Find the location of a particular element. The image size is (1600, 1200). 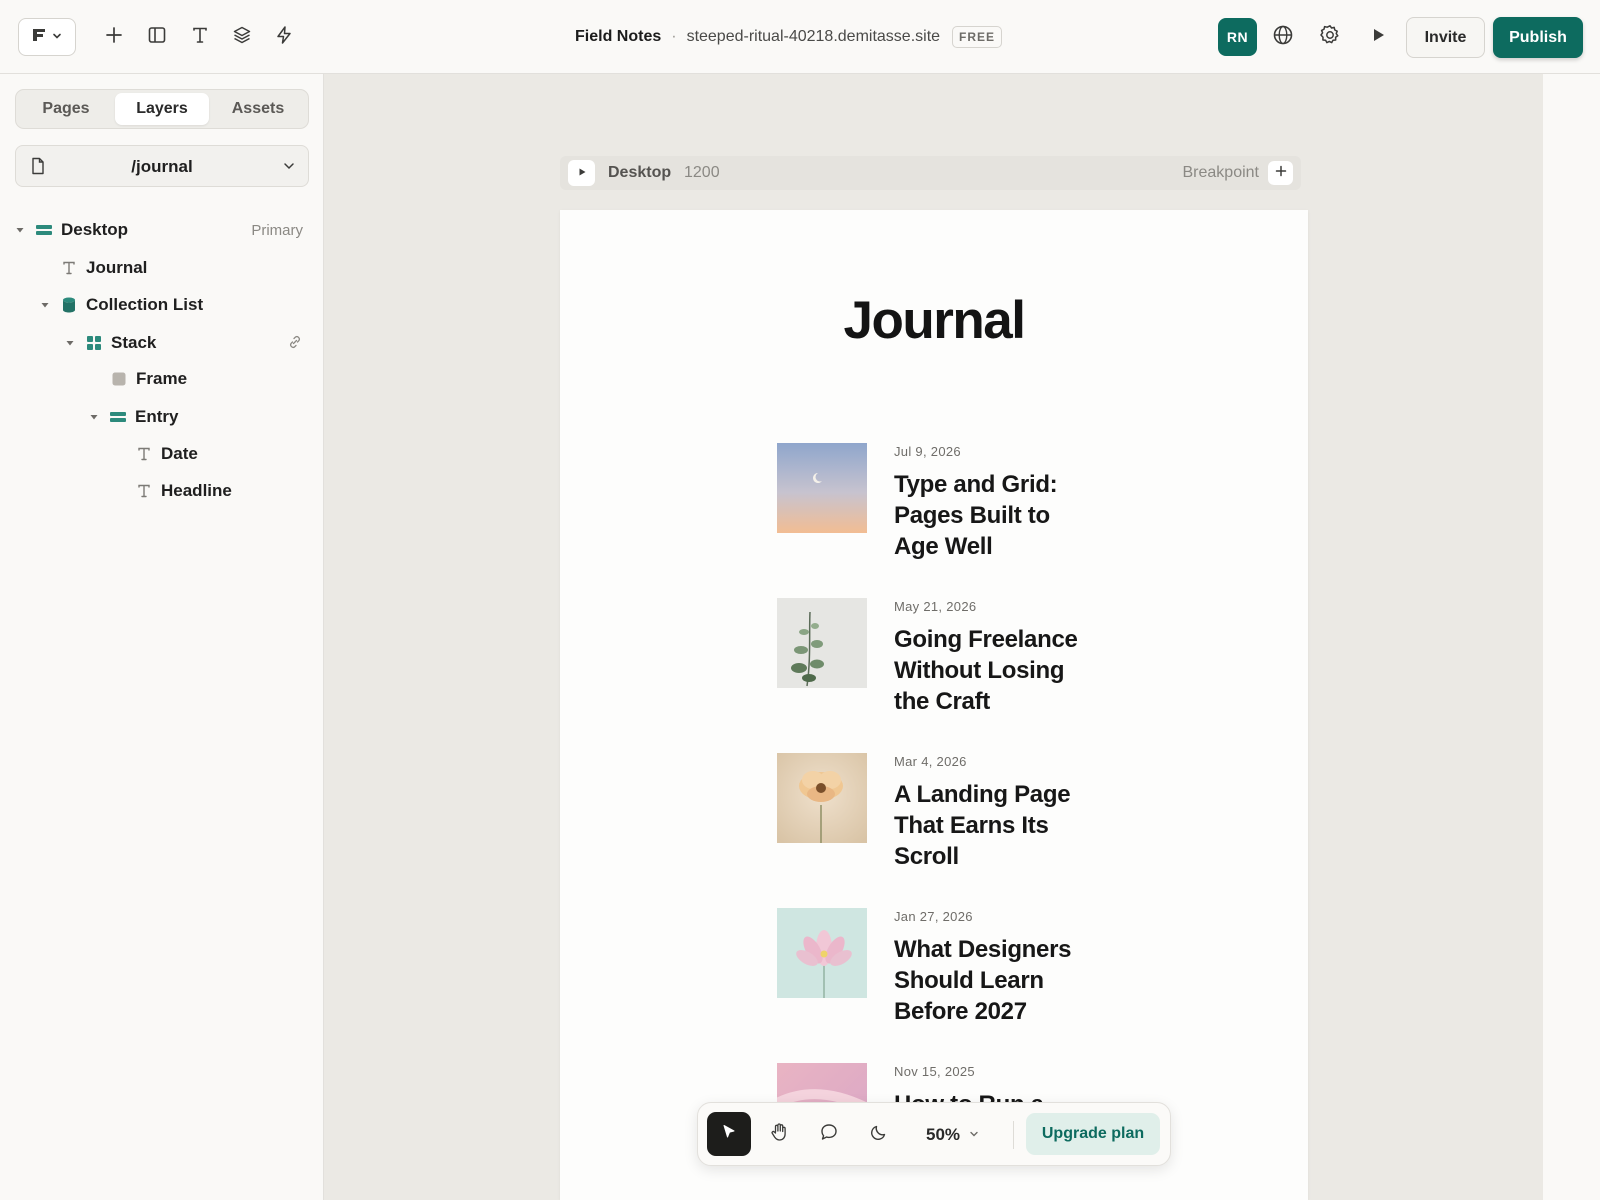

layer-entry: Entry is located at coordinates (133, 417).